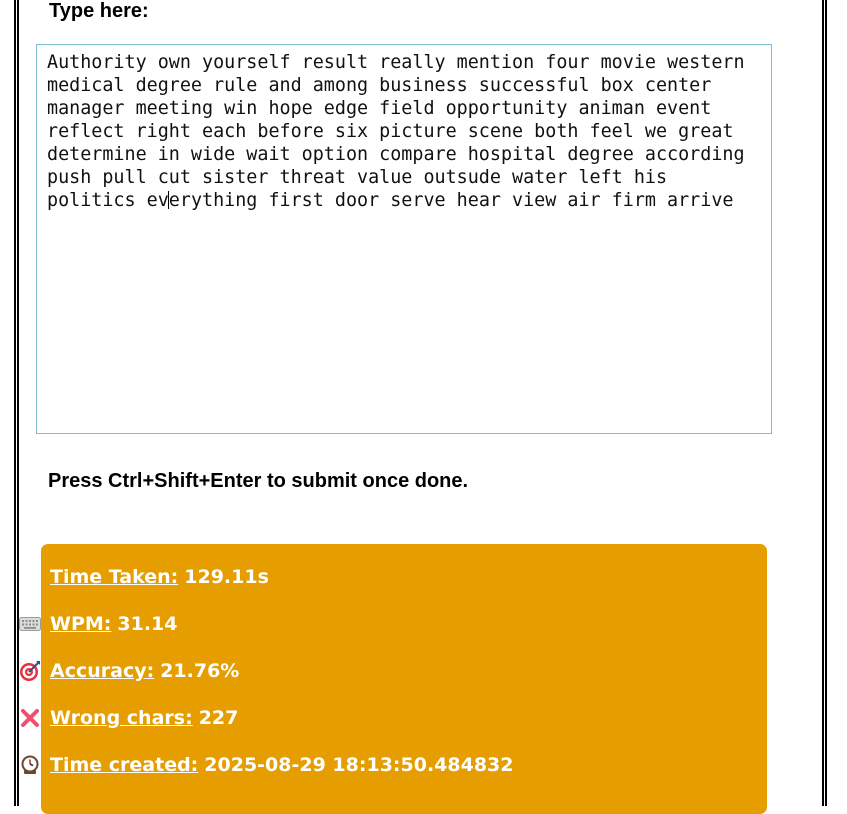 The width and height of the screenshot is (847, 814). I want to click on wrong-chars-stat: Wrong chars: 227, so click(128, 718).